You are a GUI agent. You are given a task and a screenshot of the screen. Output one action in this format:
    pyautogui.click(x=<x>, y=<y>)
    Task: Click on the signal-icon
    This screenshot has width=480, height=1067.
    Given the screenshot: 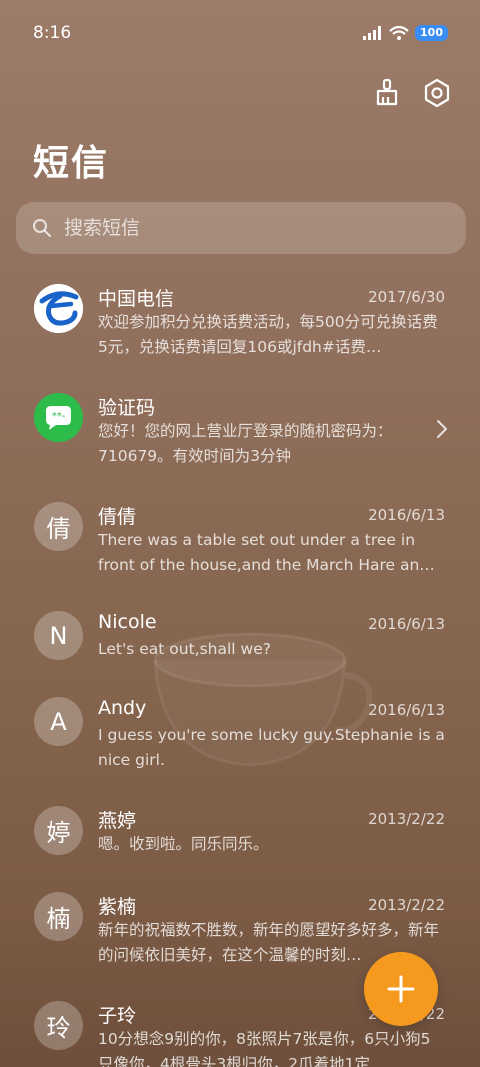 What is the action you would take?
    pyautogui.click(x=372, y=33)
    